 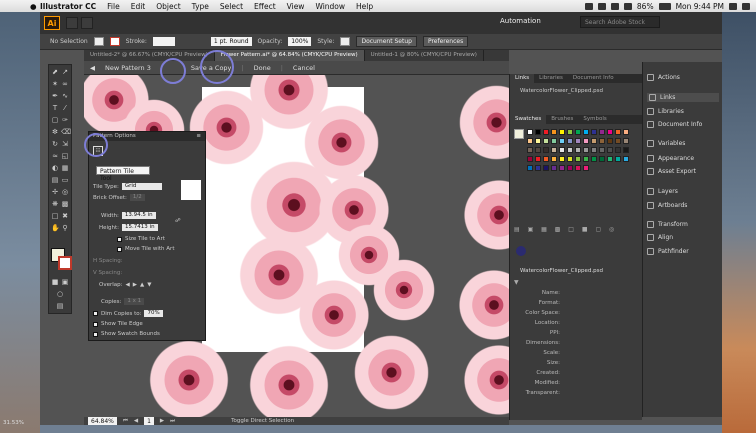 I want to click on app-menu: Illustrator CC, so click(x=68, y=6).